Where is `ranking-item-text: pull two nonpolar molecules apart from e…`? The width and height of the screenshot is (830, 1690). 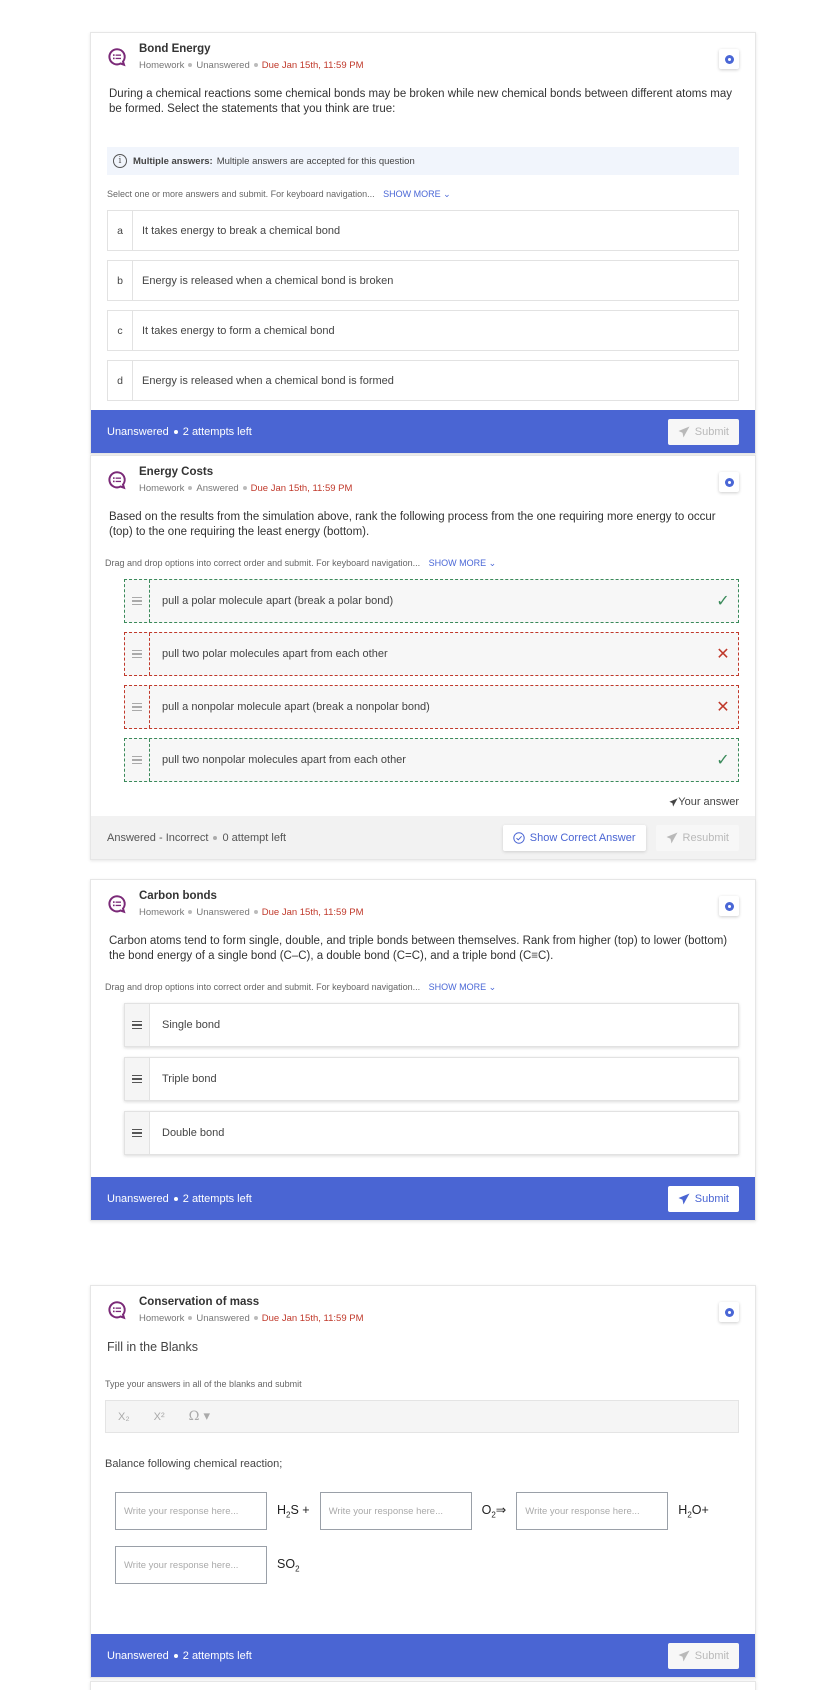
ranking-item-text: pull two nonpolar molecules apart from e… is located at coordinates (284, 760).